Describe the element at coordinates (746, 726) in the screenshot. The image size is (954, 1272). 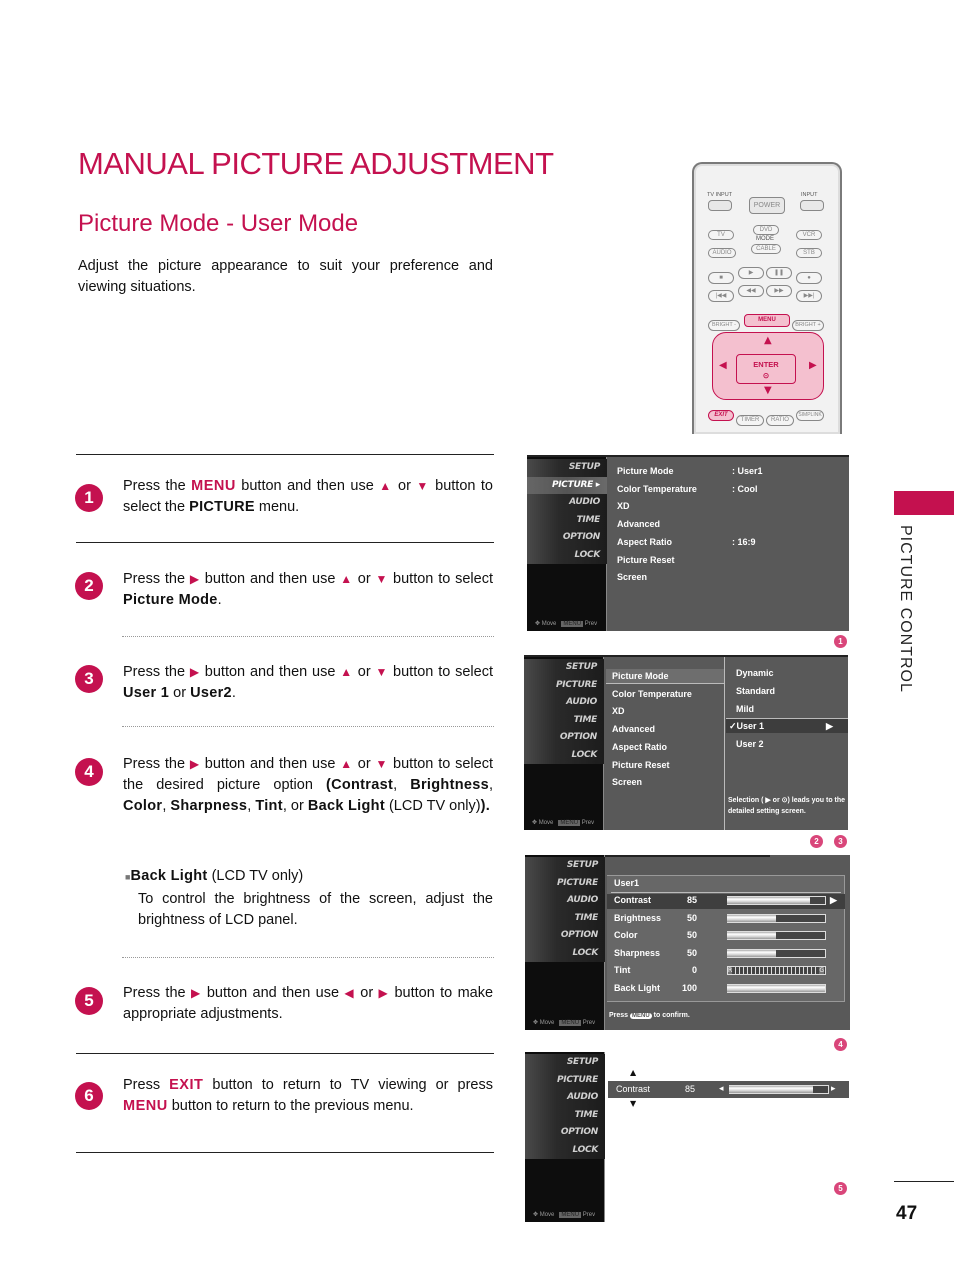
I see `picture-mode-option: ✓User 1` at that location.